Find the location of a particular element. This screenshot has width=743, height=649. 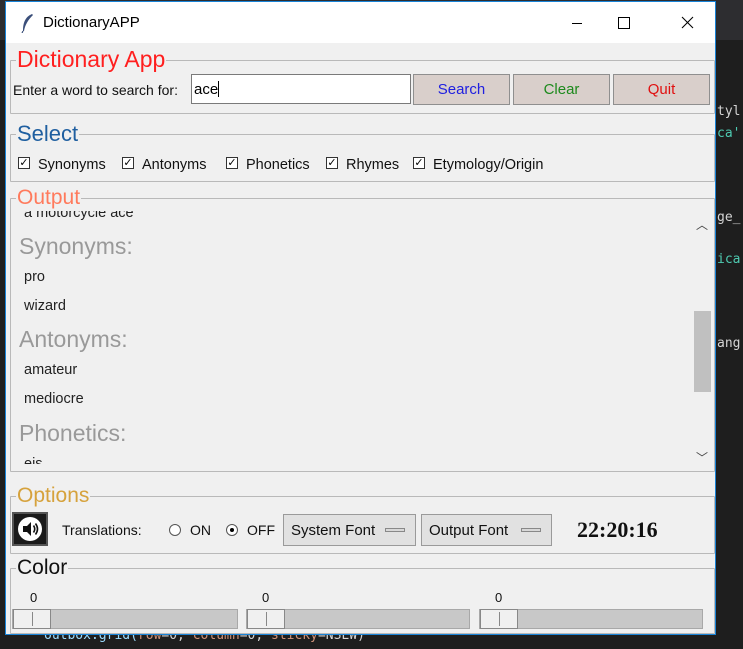

synonym-item: pro is located at coordinates (34, 277).